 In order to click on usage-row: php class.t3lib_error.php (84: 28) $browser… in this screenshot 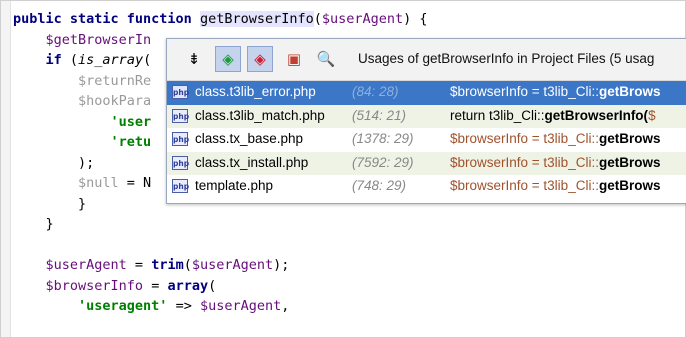, I will do `click(426, 93)`.